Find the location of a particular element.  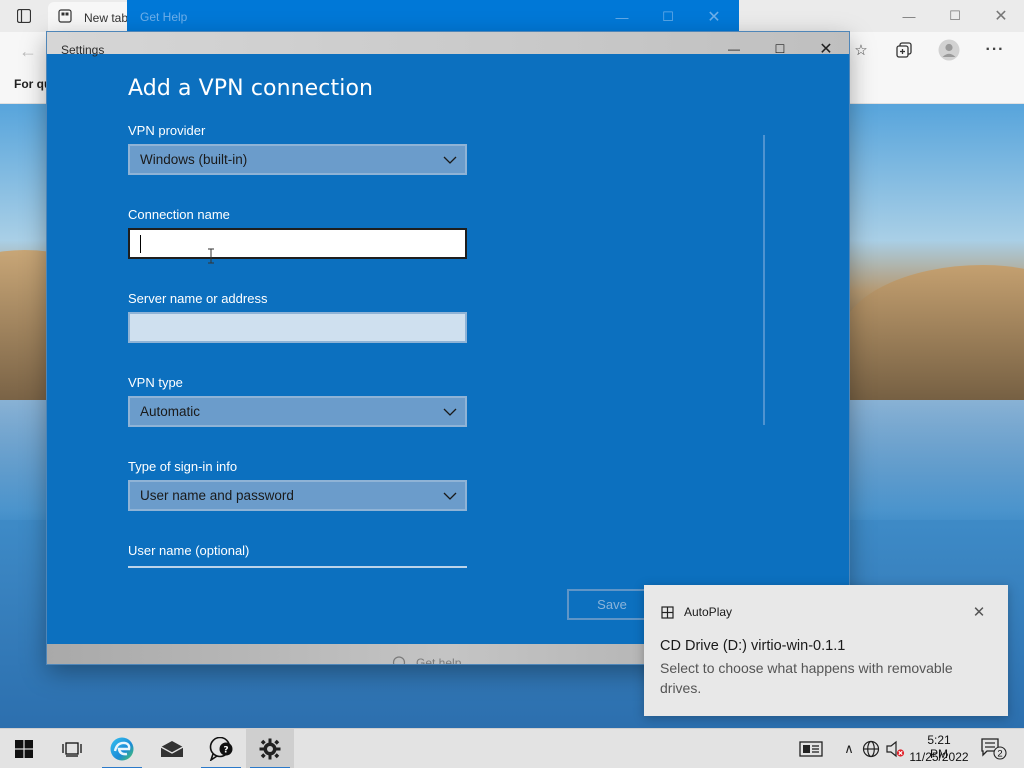

toast-app-name: AutoPlay is located at coordinates (708, 612).